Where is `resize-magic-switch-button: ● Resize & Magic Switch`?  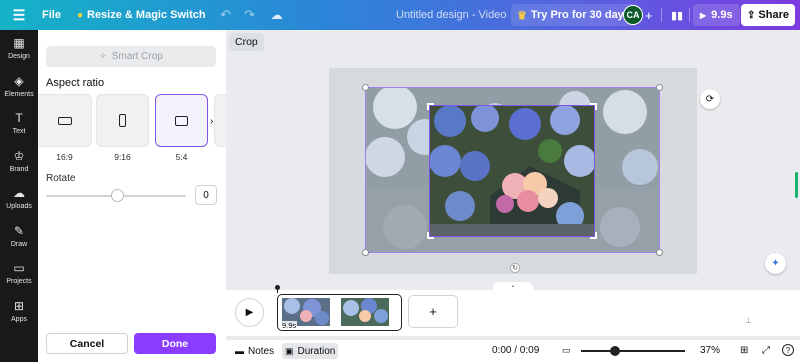 resize-magic-switch-button: ● Resize & Magic Switch is located at coordinates (141, 15).